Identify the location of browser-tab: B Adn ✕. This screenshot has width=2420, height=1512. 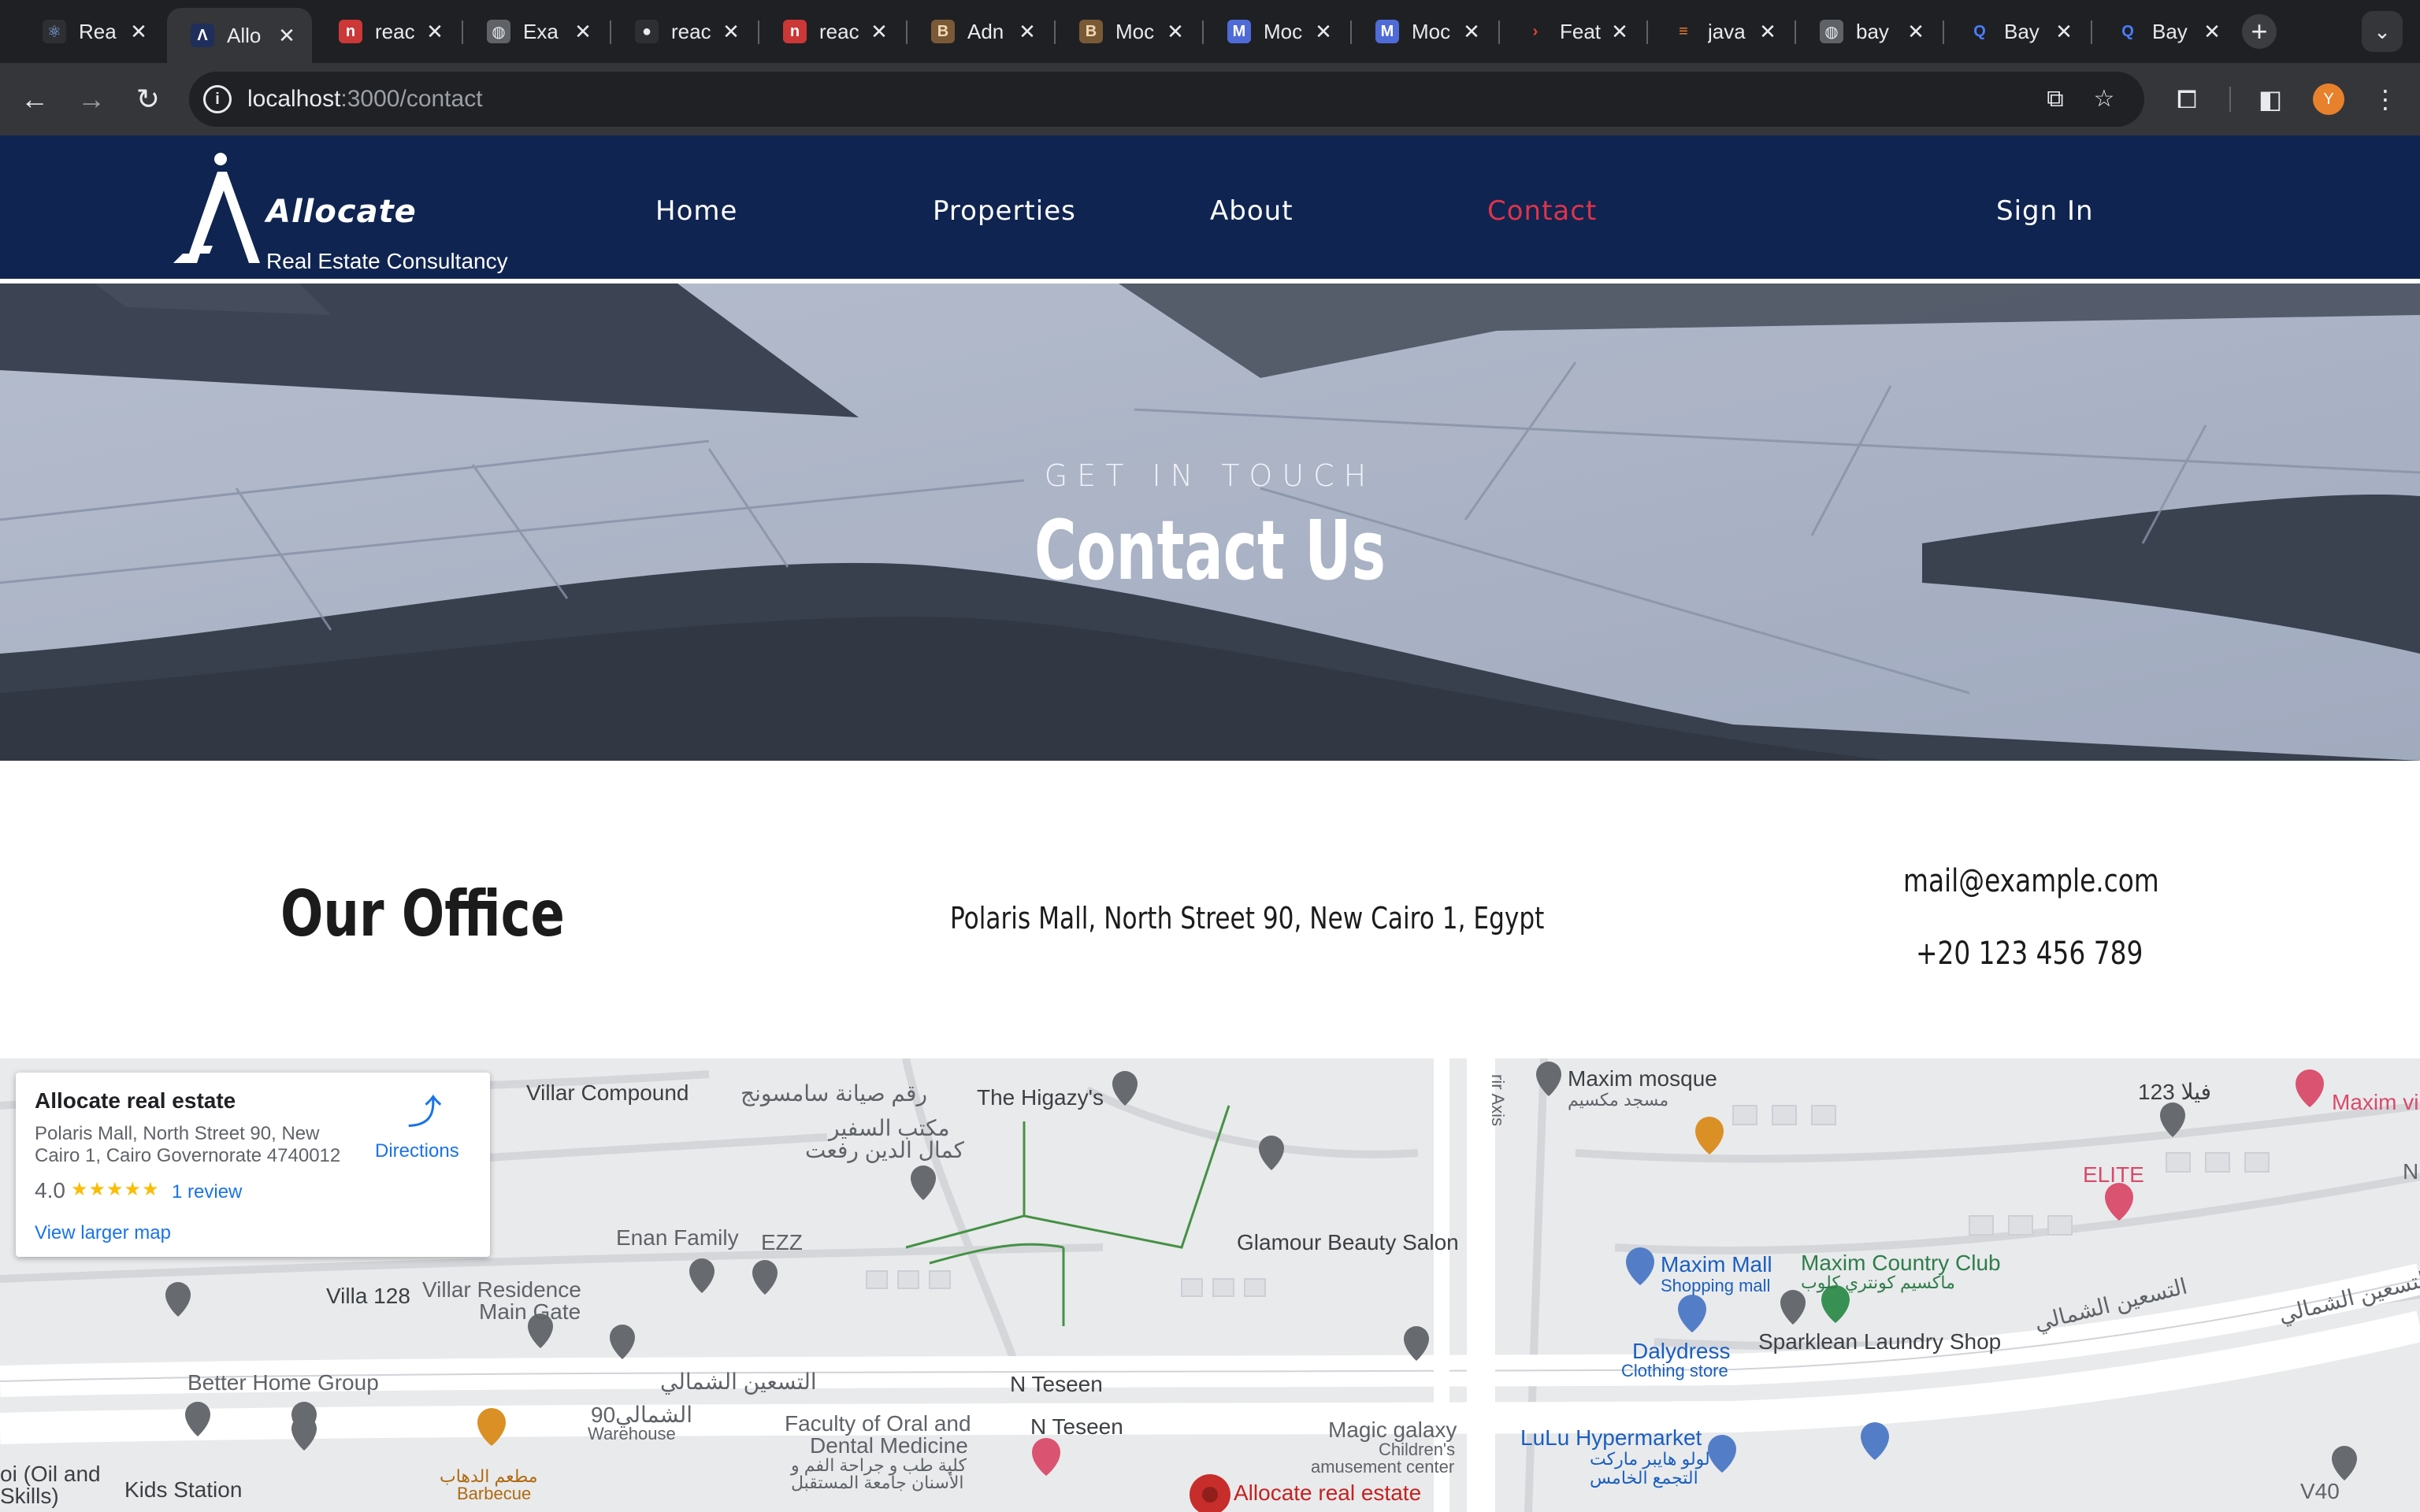
(980, 31).